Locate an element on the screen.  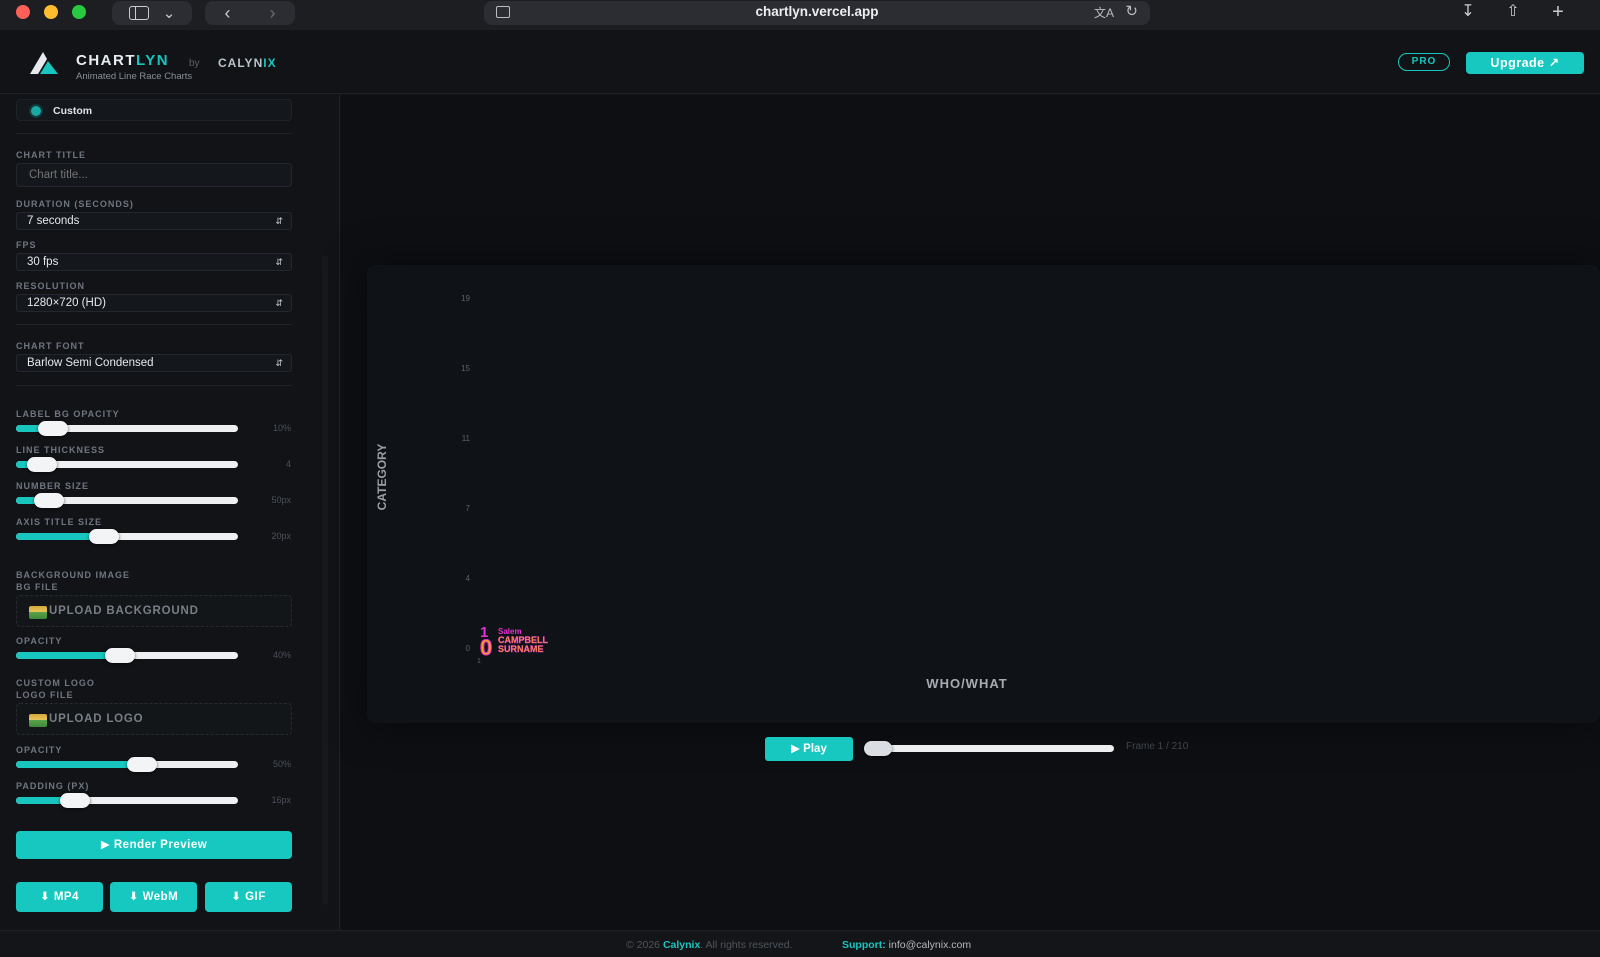
chart-font-value: Barlow Semi Condensed is located at coordinates (90, 363).